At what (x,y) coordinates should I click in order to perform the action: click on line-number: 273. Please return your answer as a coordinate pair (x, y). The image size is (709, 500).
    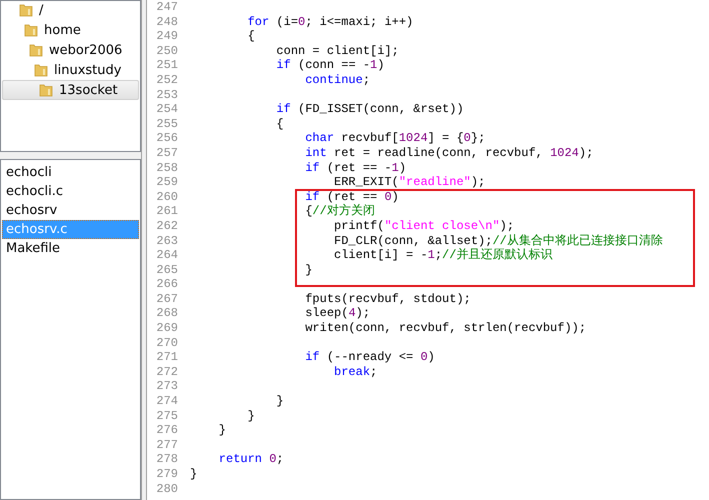
    Looking at the image, I should click on (166, 386).